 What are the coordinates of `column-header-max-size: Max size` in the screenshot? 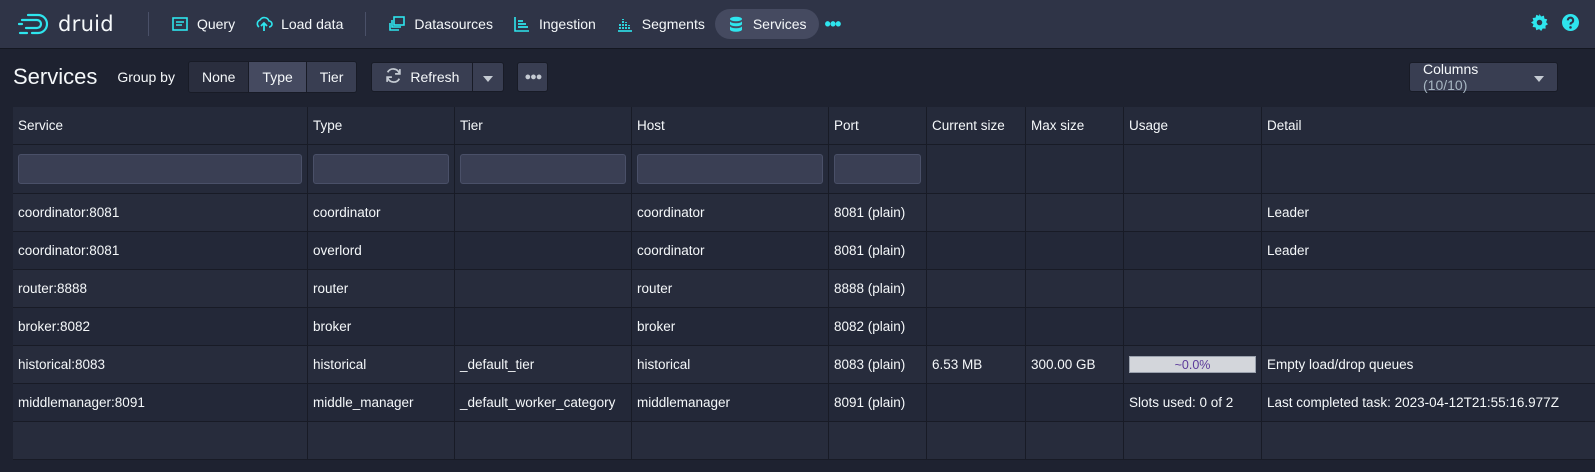 It's located at (1075, 125).